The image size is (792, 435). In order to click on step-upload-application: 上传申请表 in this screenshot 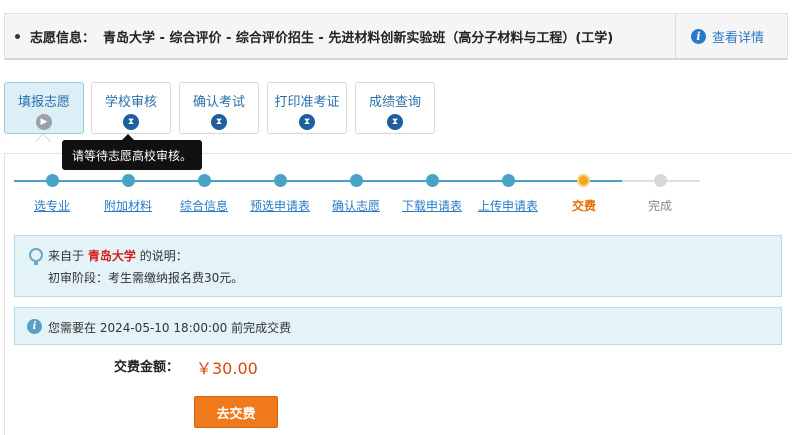, I will do `click(508, 205)`.